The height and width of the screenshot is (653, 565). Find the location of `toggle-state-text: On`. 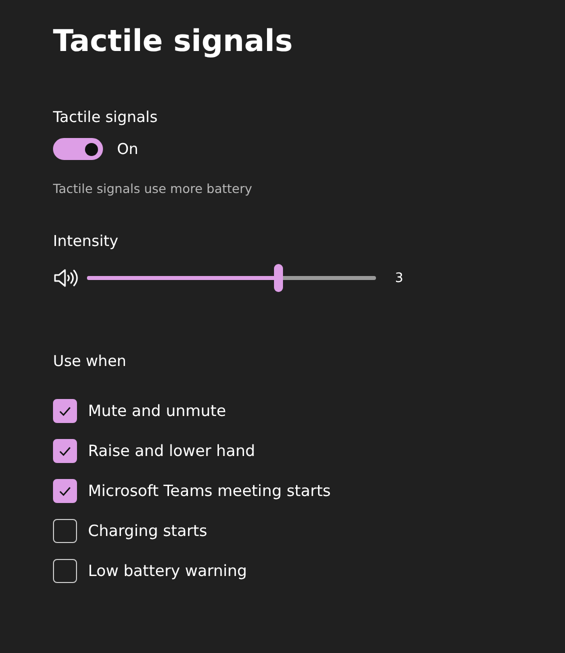

toggle-state-text: On is located at coordinates (127, 149).